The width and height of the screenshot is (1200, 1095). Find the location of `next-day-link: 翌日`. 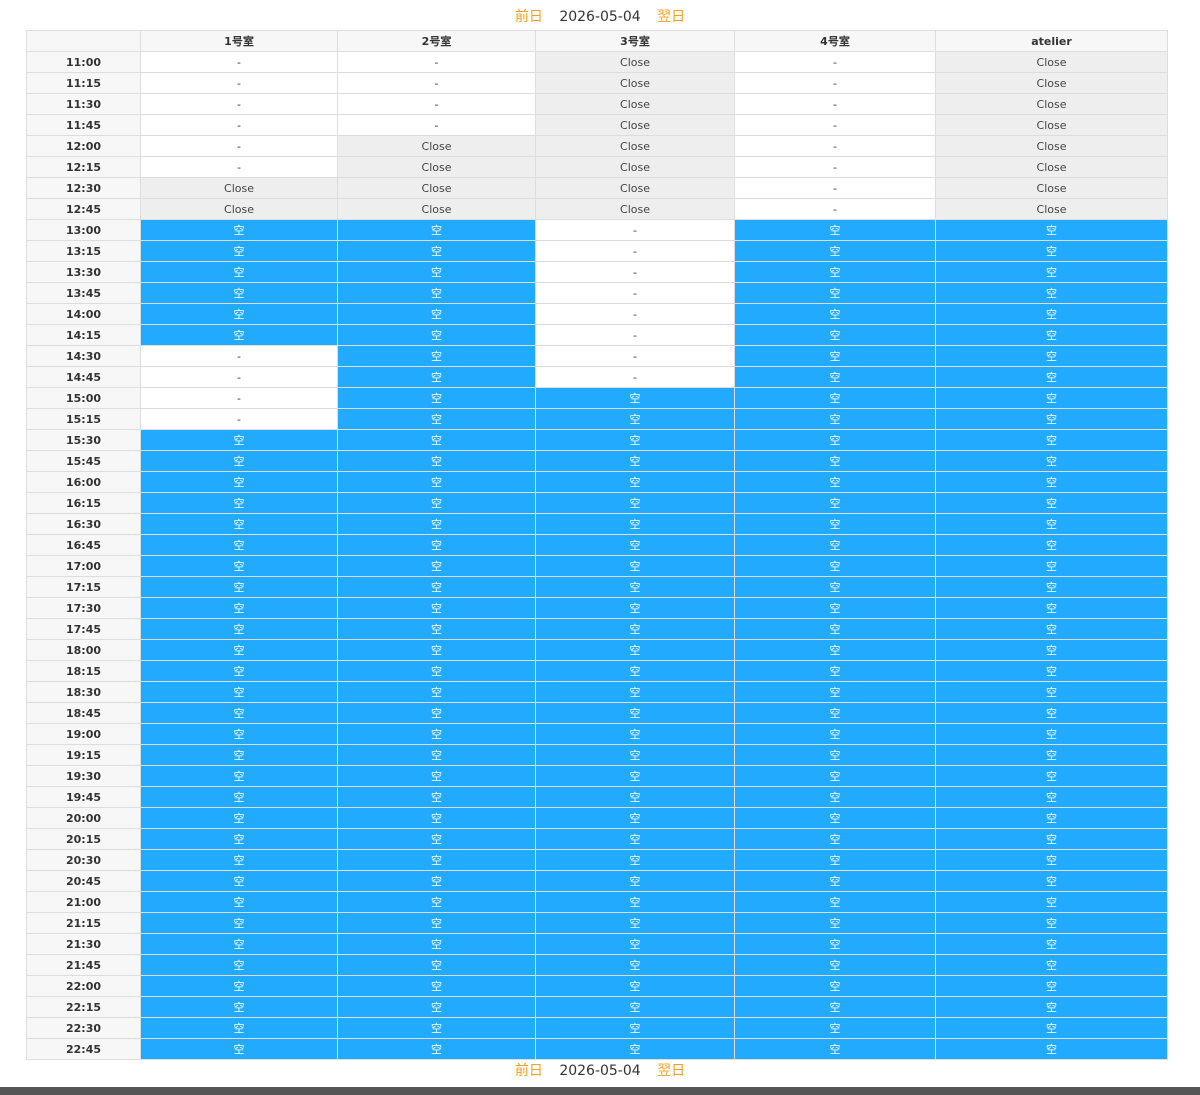

next-day-link: 翌日 is located at coordinates (671, 17).